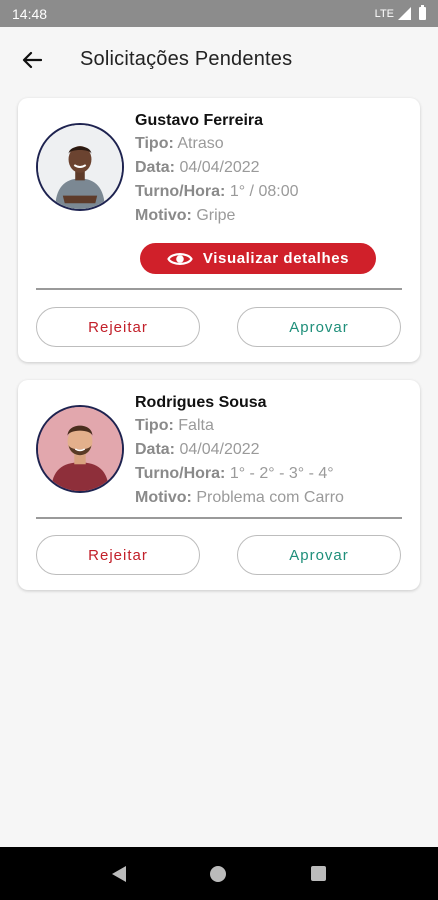  Describe the element at coordinates (200, 143) in the screenshot. I see `value-tipo: Atraso` at that location.